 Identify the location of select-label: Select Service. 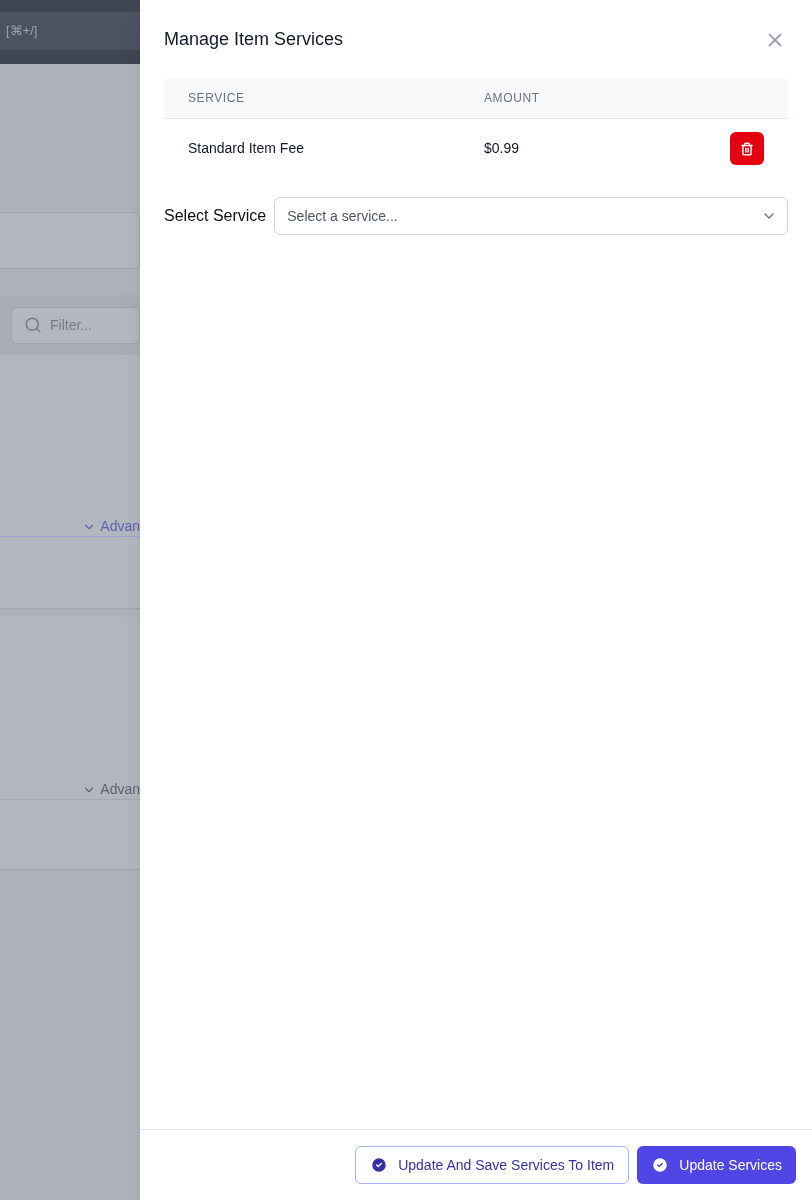
(215, 216).